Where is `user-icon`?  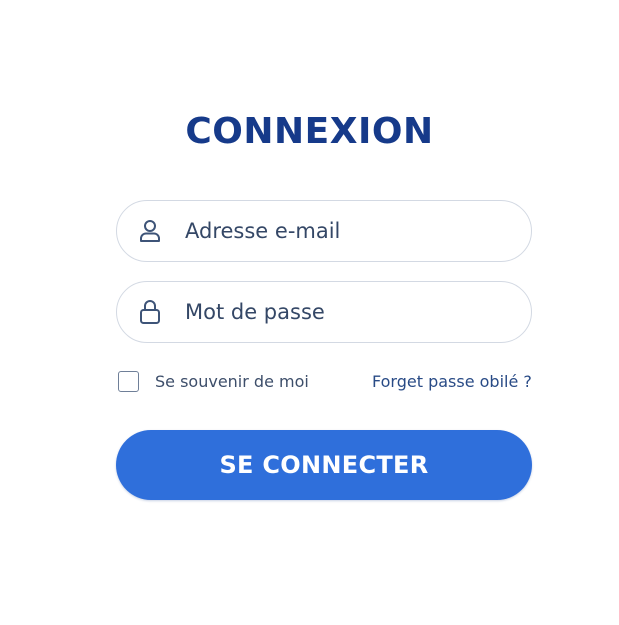
user-icon is located at coordinates (150, 231).